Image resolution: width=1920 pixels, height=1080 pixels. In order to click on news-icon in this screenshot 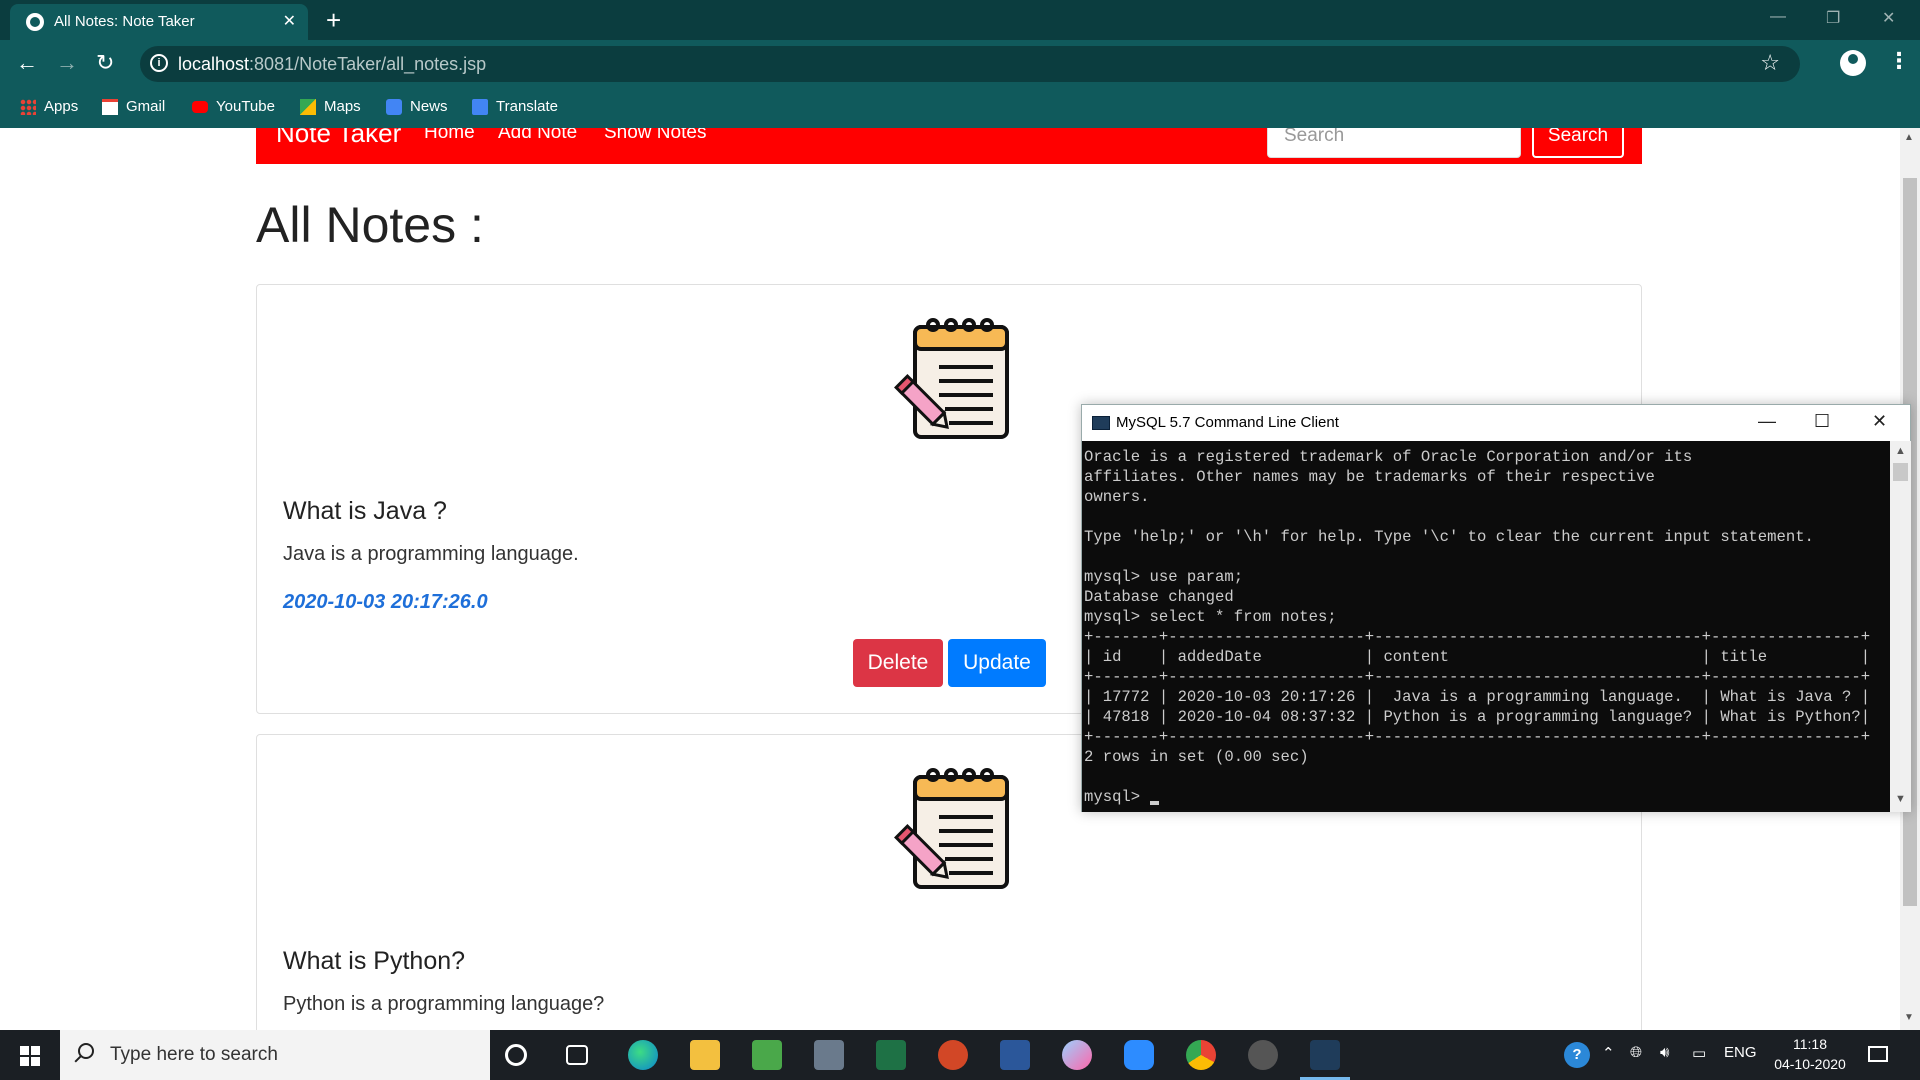, I will do `click(394, 106)`.